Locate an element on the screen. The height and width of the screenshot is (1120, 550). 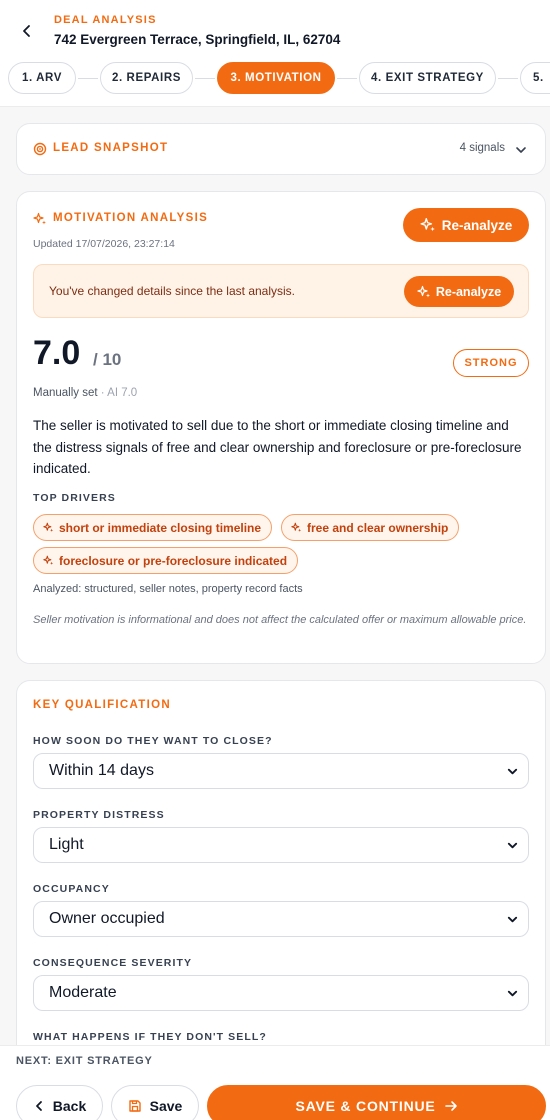
arrow-right-icon is located at coordinates (450, 1106).